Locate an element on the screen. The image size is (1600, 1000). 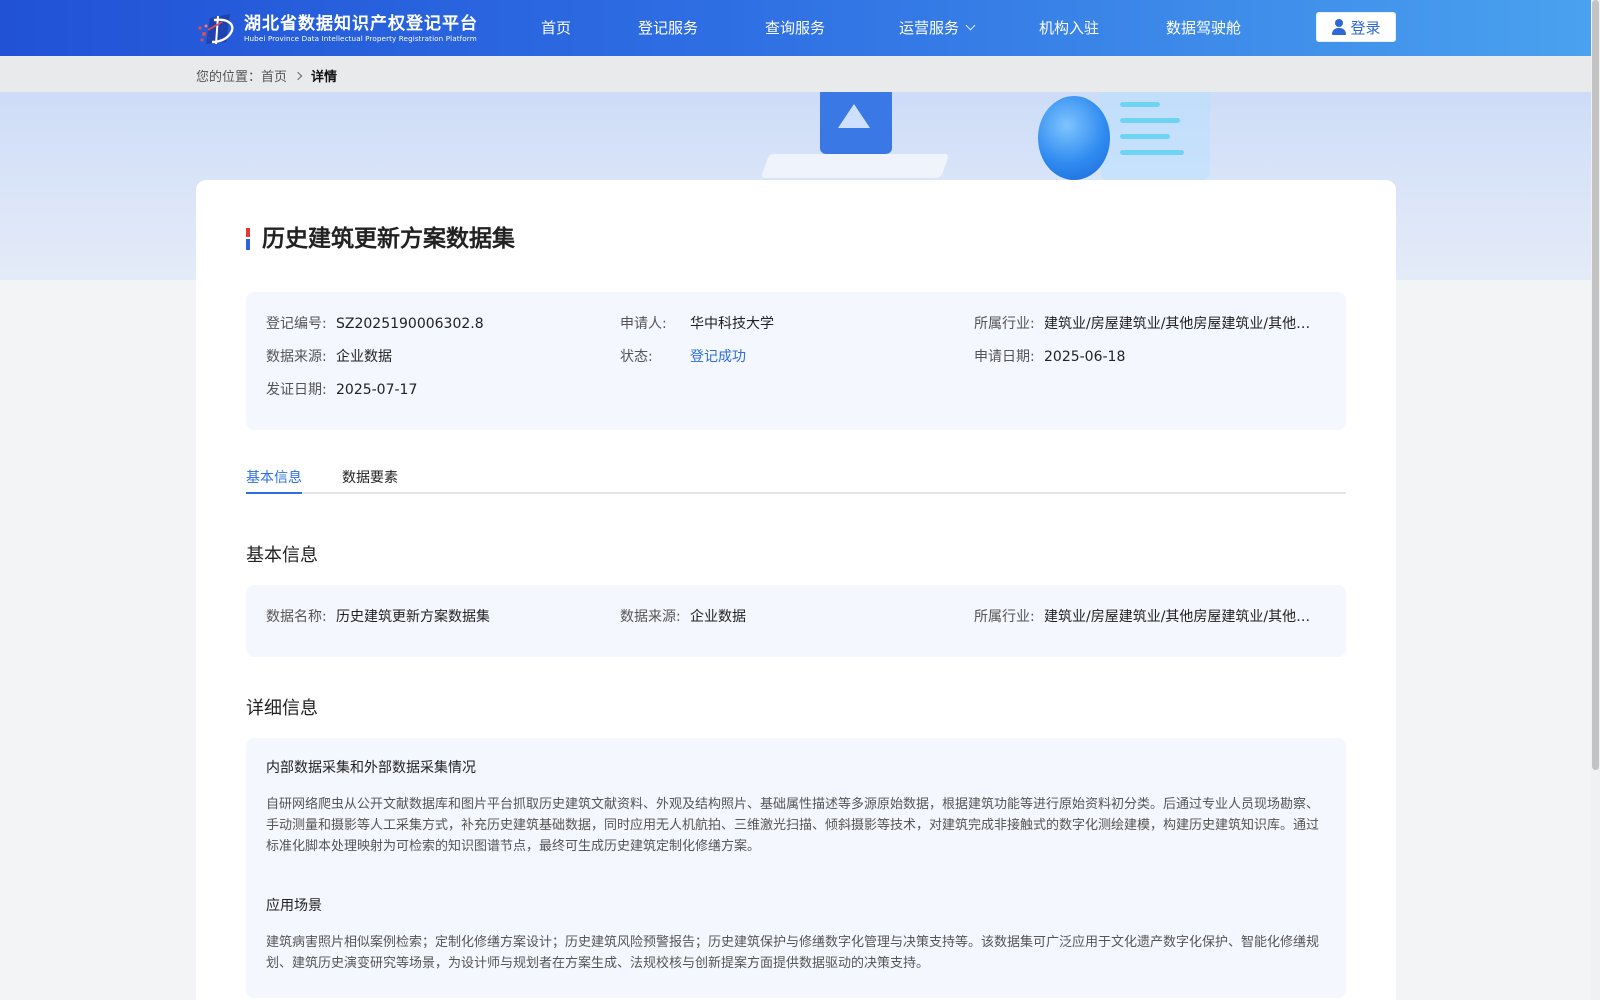
login-button-label: 登录 is located at coordinates (1365, 27).